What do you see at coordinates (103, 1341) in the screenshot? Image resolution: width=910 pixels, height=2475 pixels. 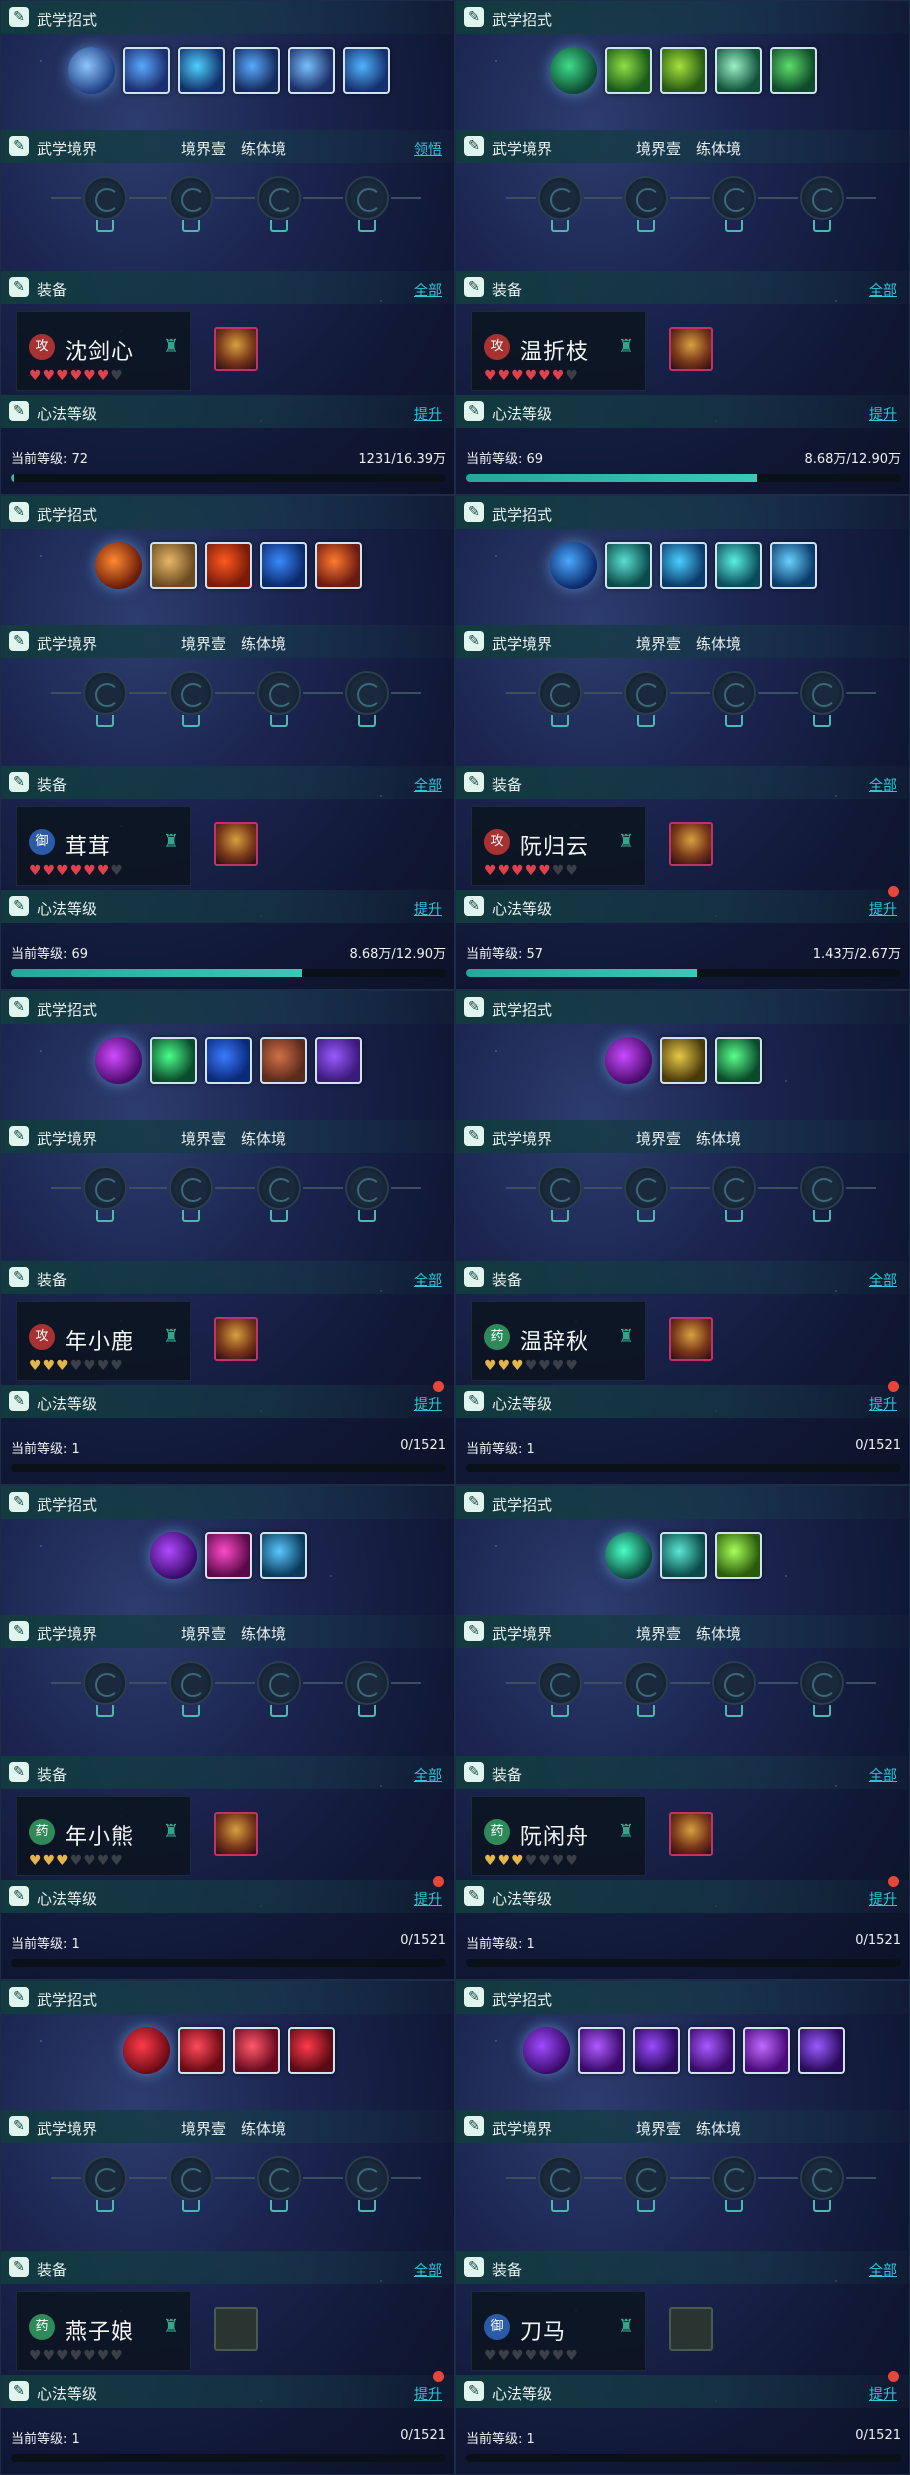 I see `character-panel: 攻 年小鹿 ♜ ♥♥♥♥♥♥♥` at bounding box center [103, 1341].